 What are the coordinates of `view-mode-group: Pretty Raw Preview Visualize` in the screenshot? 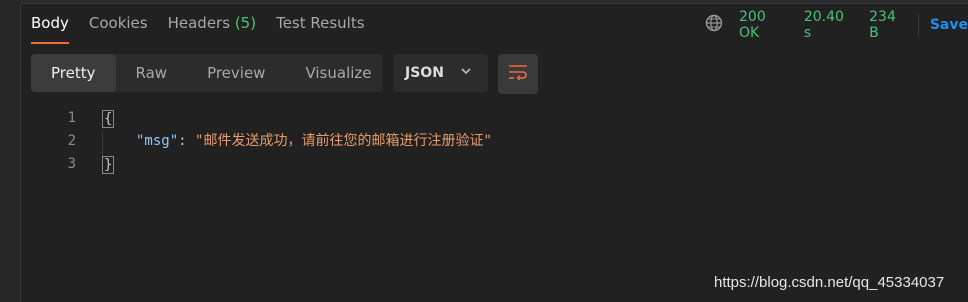 It's located at (207, 73).